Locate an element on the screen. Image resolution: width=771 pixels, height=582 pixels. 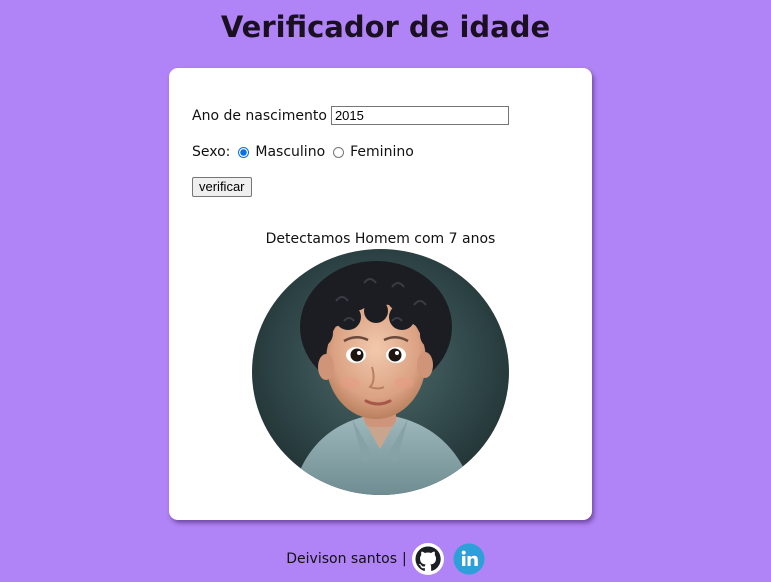
result-text: Detectamos Homem com 7 anos is located at coordinates (380, 239).